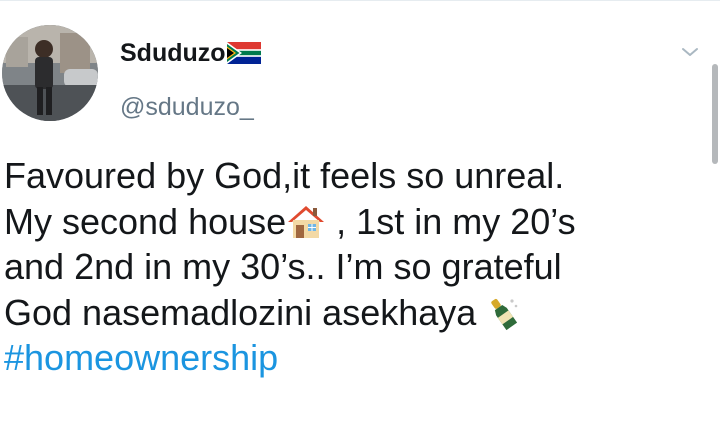 The height and width of the screenshot is (428, 720). Describe the element at coordinates (354, 358) in the screenshot. I see `hashtag-link: #homeownership` at that location.